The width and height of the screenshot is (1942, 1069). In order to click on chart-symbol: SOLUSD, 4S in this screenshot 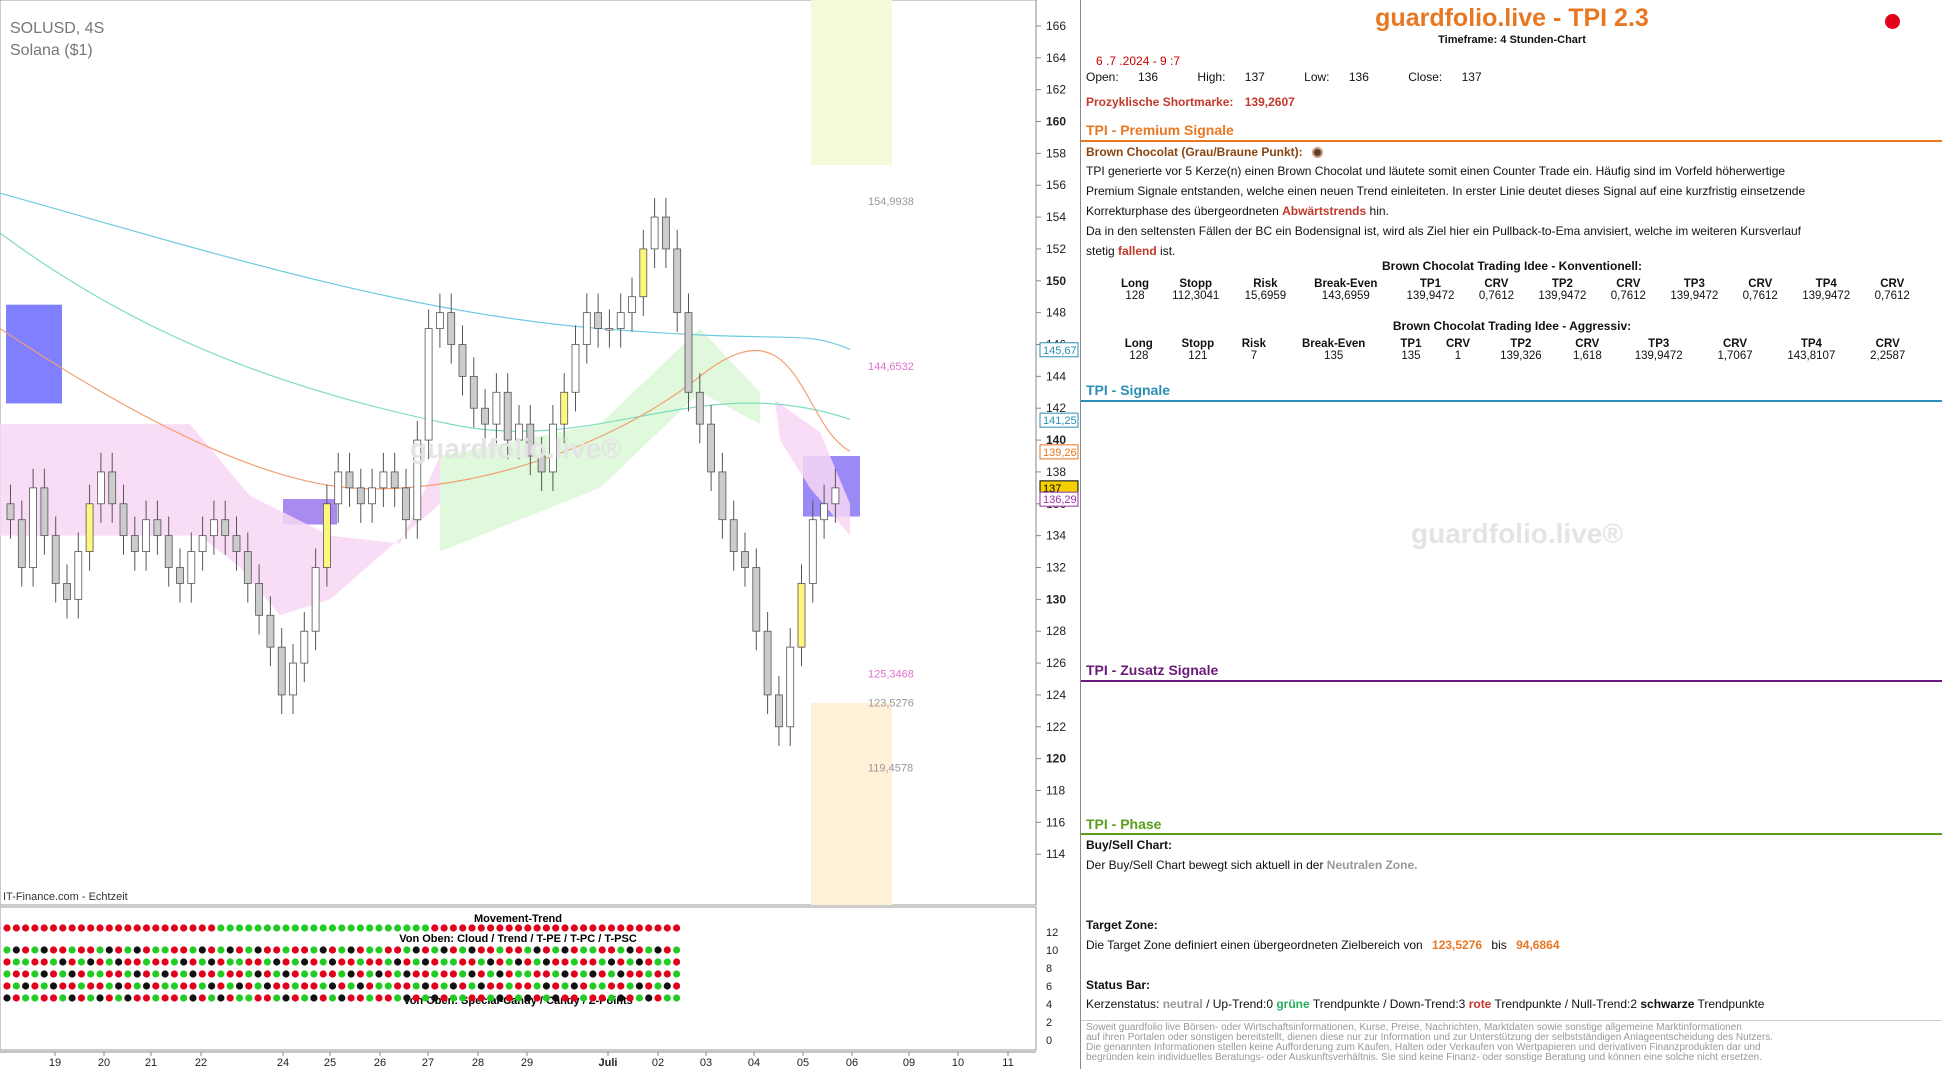, I will do `click(57, 28)`.